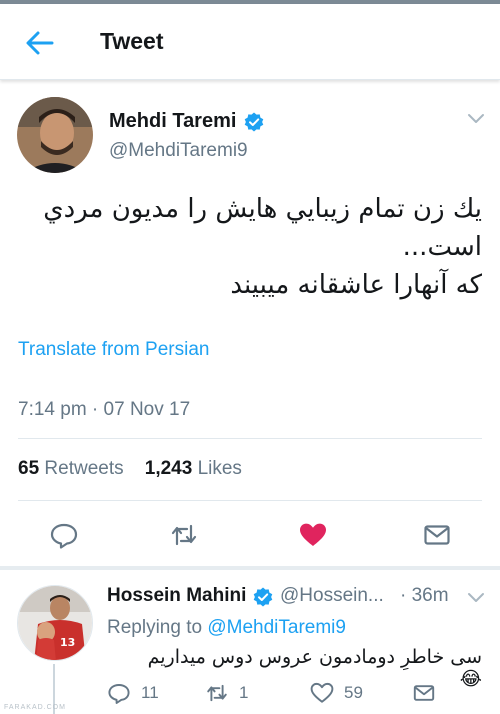 Image resolution: width=500 pixels, height=714 pixels. What do you see at coordinates (168, 468) in the screenshot?
I see `likes-count: 1,243` at bounding box center [168, 468].